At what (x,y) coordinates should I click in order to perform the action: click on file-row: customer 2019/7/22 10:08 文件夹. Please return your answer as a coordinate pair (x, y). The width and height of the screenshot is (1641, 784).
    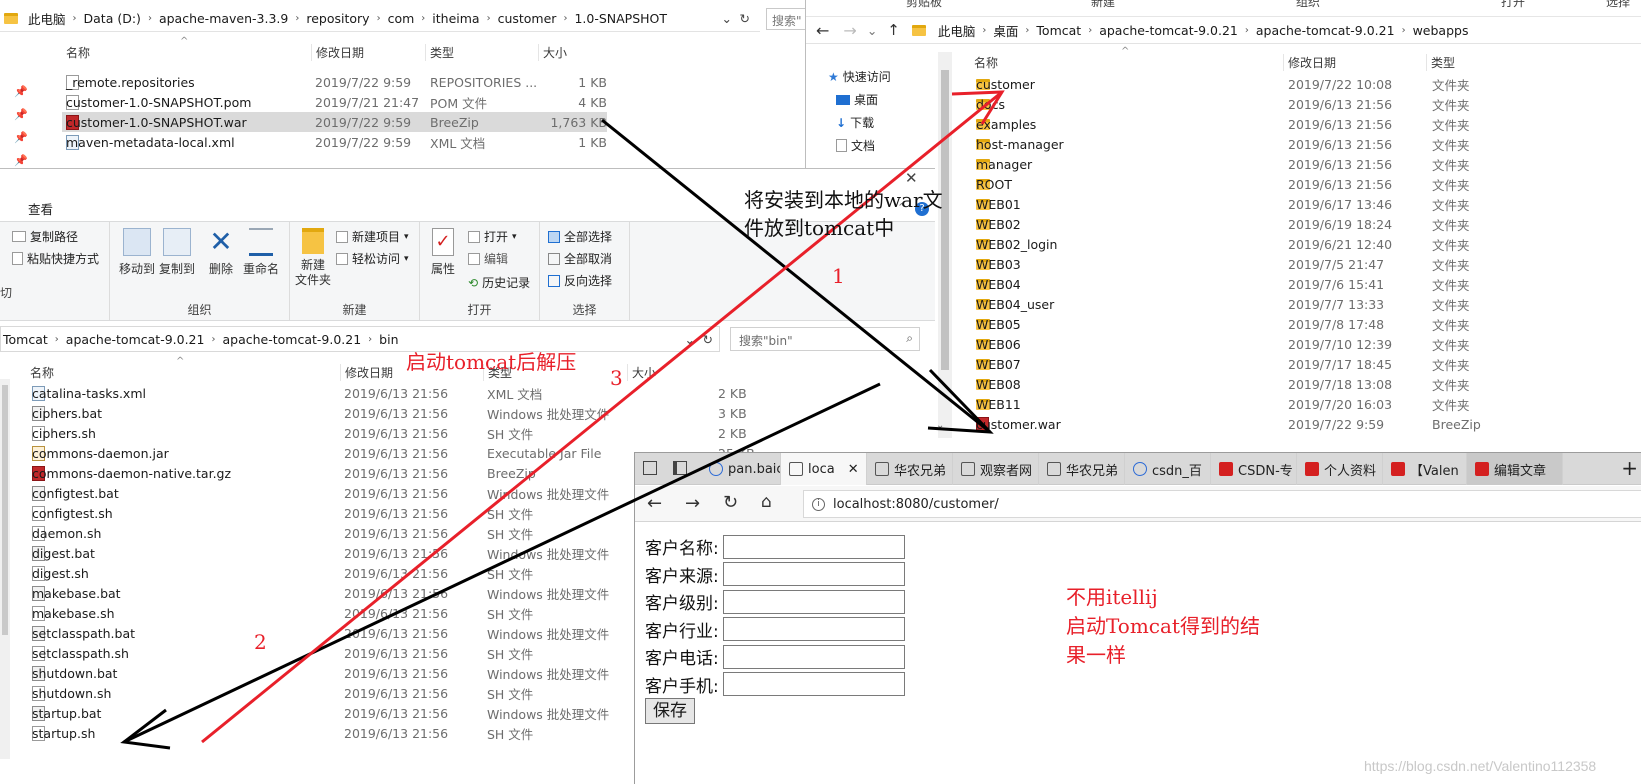
    Looking at the image, I should click on (1306, 84).